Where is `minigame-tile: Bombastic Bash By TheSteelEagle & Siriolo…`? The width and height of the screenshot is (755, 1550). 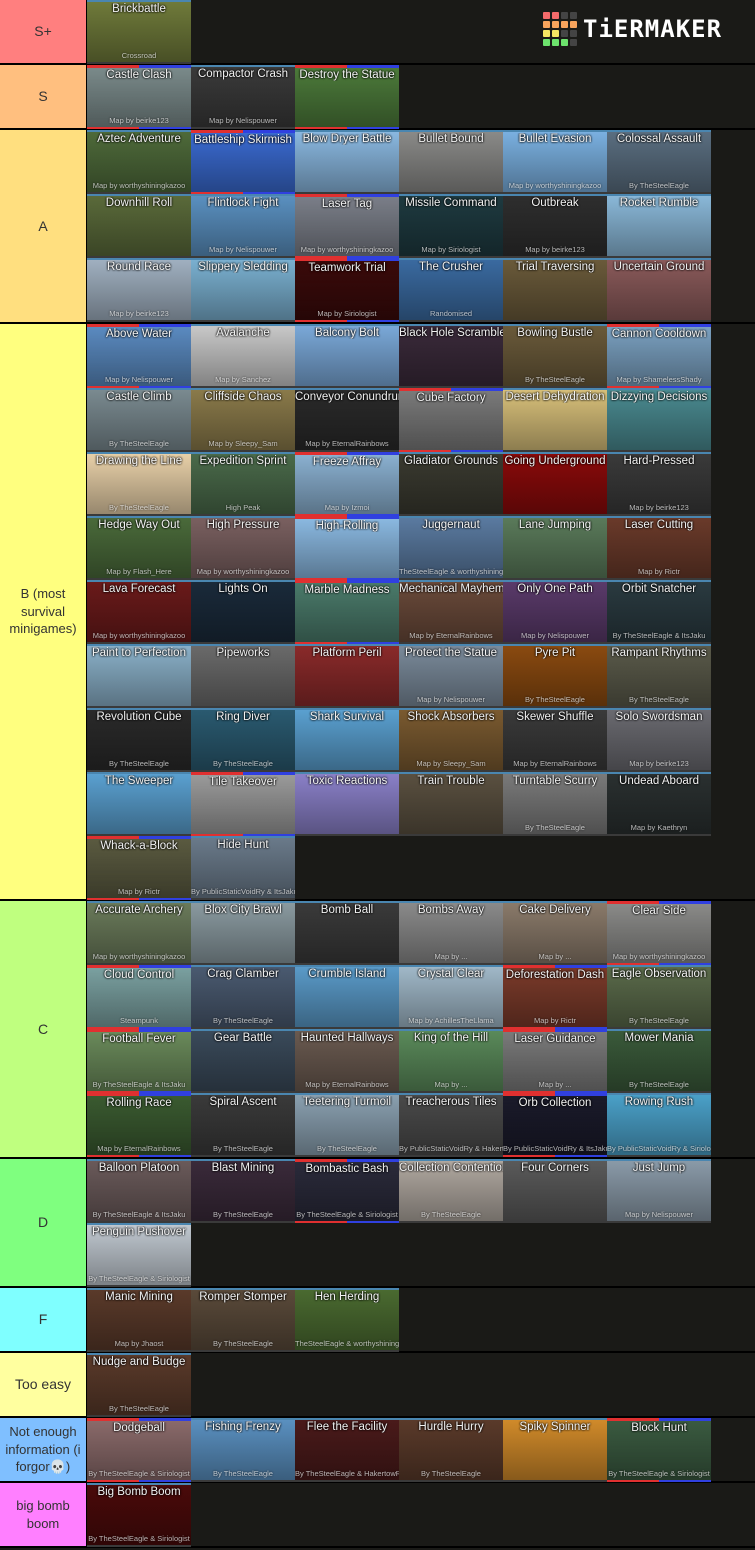
minigame-tile: Bombastic Bash By TheSteelEagle & Siriolo… is located at coordinates (347, 1191).